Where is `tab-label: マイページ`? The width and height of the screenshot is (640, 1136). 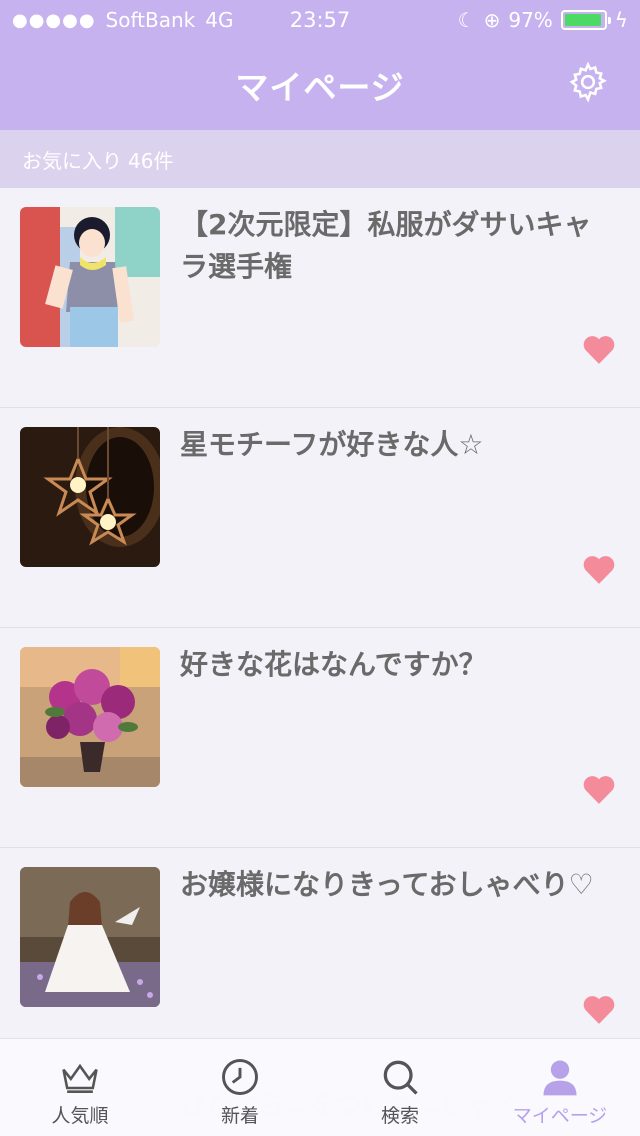 tab-label: マイページ is located at coordinates (560, 1116).